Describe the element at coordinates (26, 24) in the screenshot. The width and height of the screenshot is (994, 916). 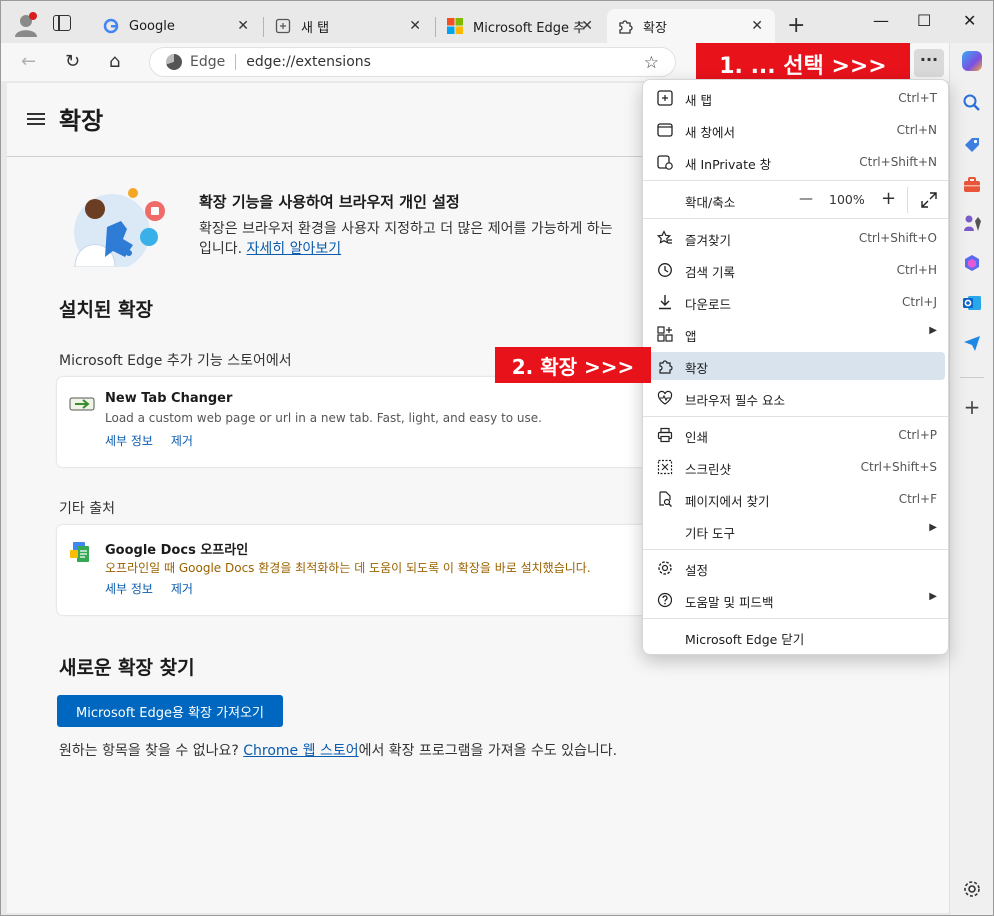
I see `profile-avatar-icon` at that location.